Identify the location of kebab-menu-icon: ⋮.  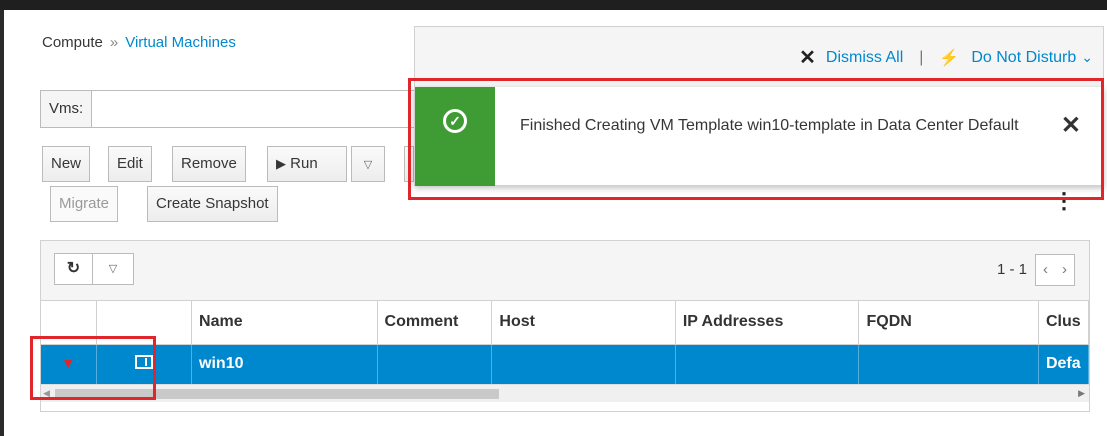
(1064, 201).